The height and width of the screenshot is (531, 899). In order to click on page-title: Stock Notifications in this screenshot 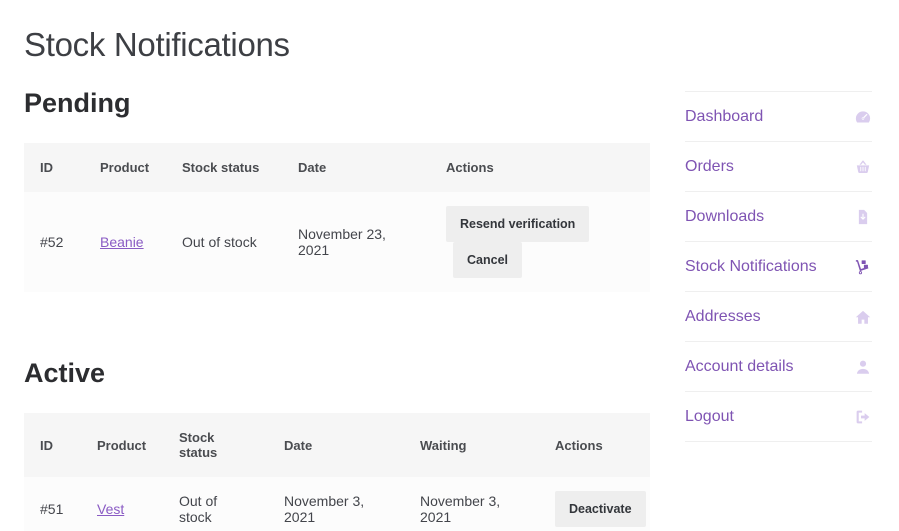, I will do `click(157, 44)`.